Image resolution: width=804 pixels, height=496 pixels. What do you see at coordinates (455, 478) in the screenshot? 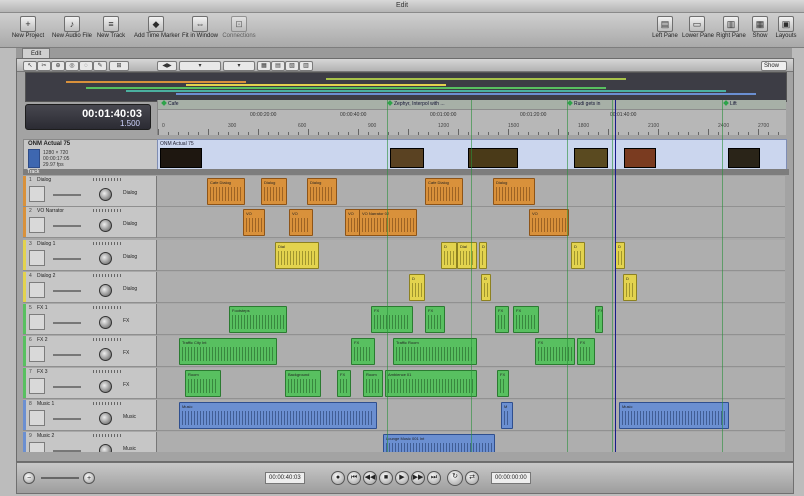
I see `loop-button: ↻` at bounding box center [455, 478].